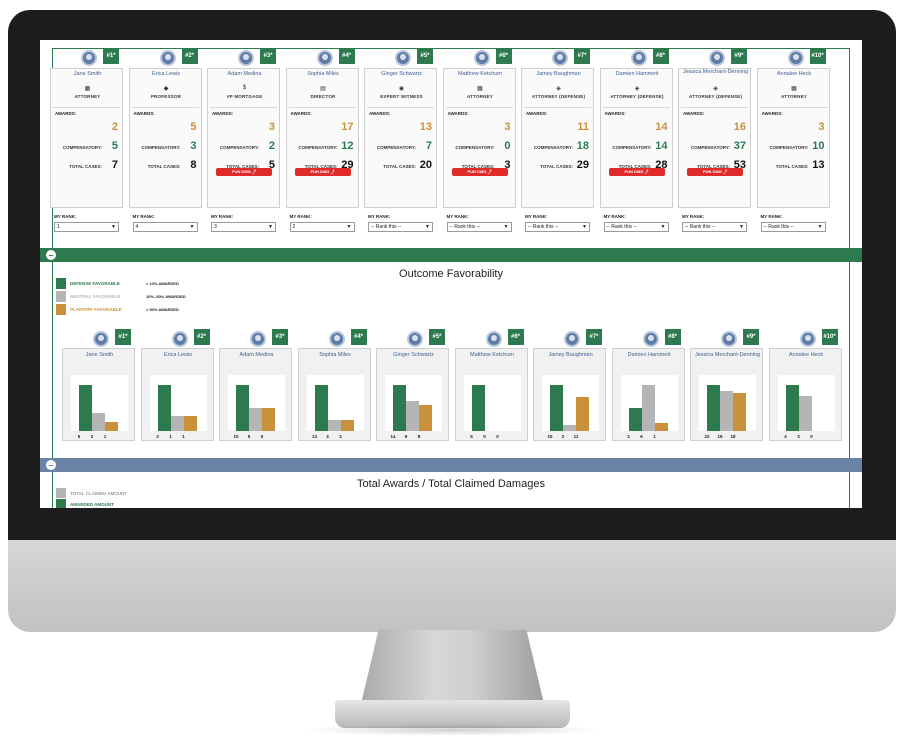  I want to click on rank-badge: #10*, so click(817, 56).